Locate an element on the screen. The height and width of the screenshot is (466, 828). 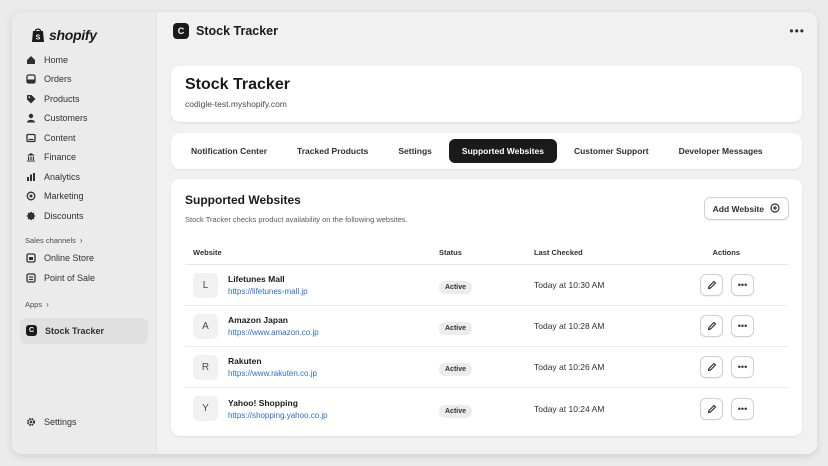
sales-channels-section: Sales channels › is located at coordinates (84, 241).